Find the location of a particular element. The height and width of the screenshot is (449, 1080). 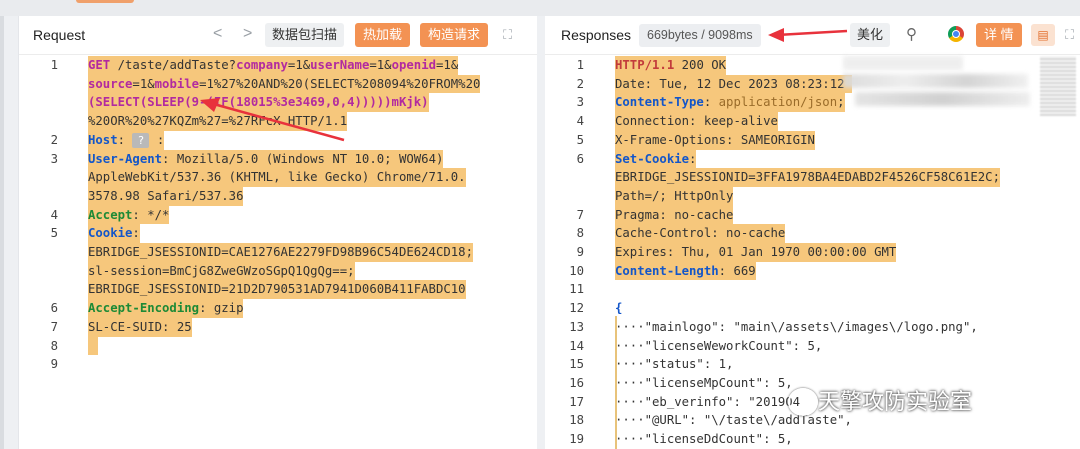

code-line: 5 X-Frame-Options: SAMEORIGIN is located at coordinates (812, 140).